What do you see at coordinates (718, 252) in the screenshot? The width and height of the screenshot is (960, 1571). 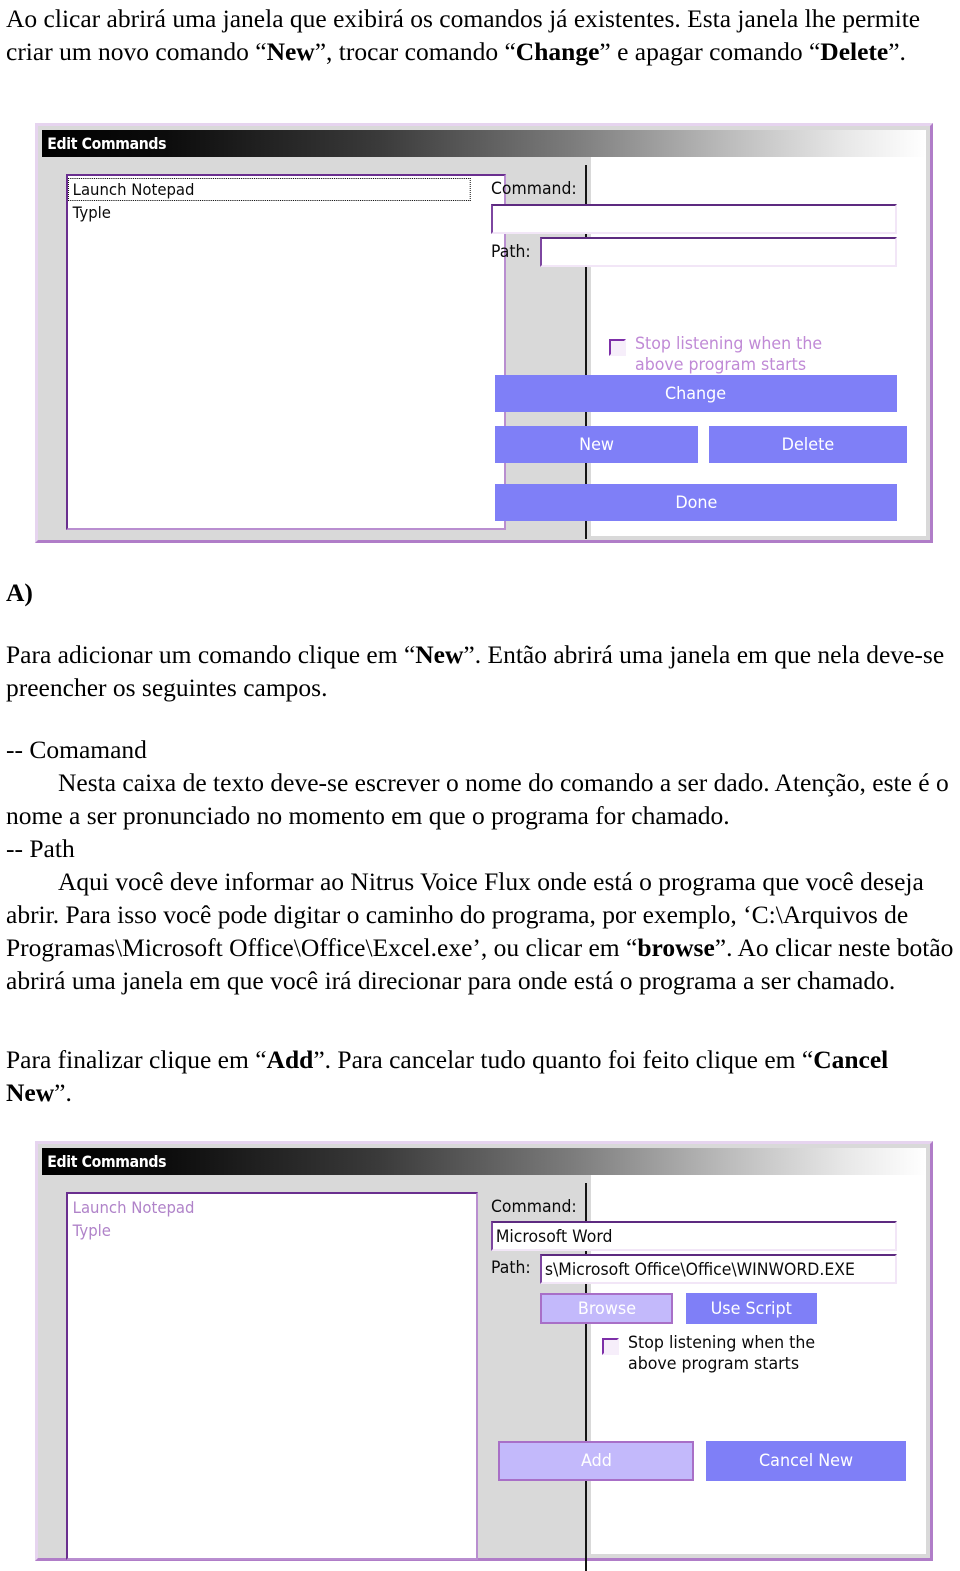 I see `path-input` at bounding box center [718, 252].